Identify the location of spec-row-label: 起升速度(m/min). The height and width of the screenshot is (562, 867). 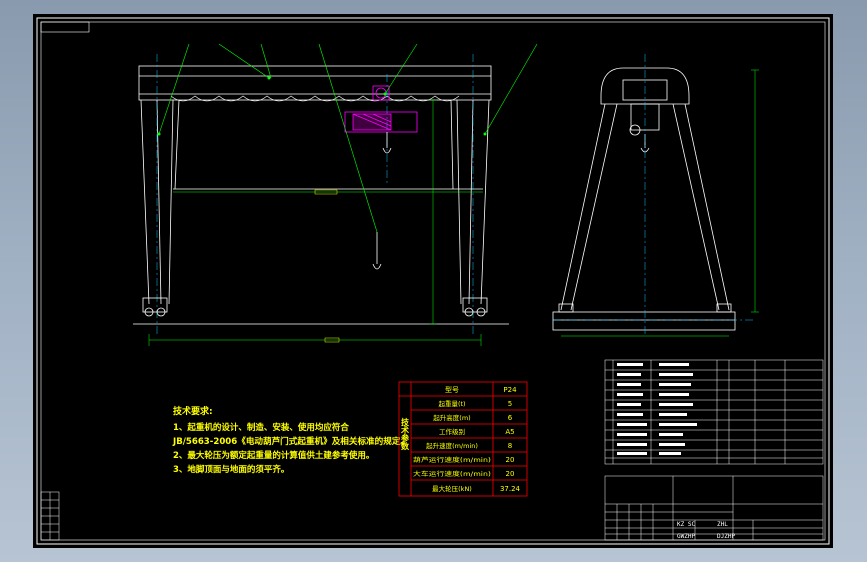
(452, 445).